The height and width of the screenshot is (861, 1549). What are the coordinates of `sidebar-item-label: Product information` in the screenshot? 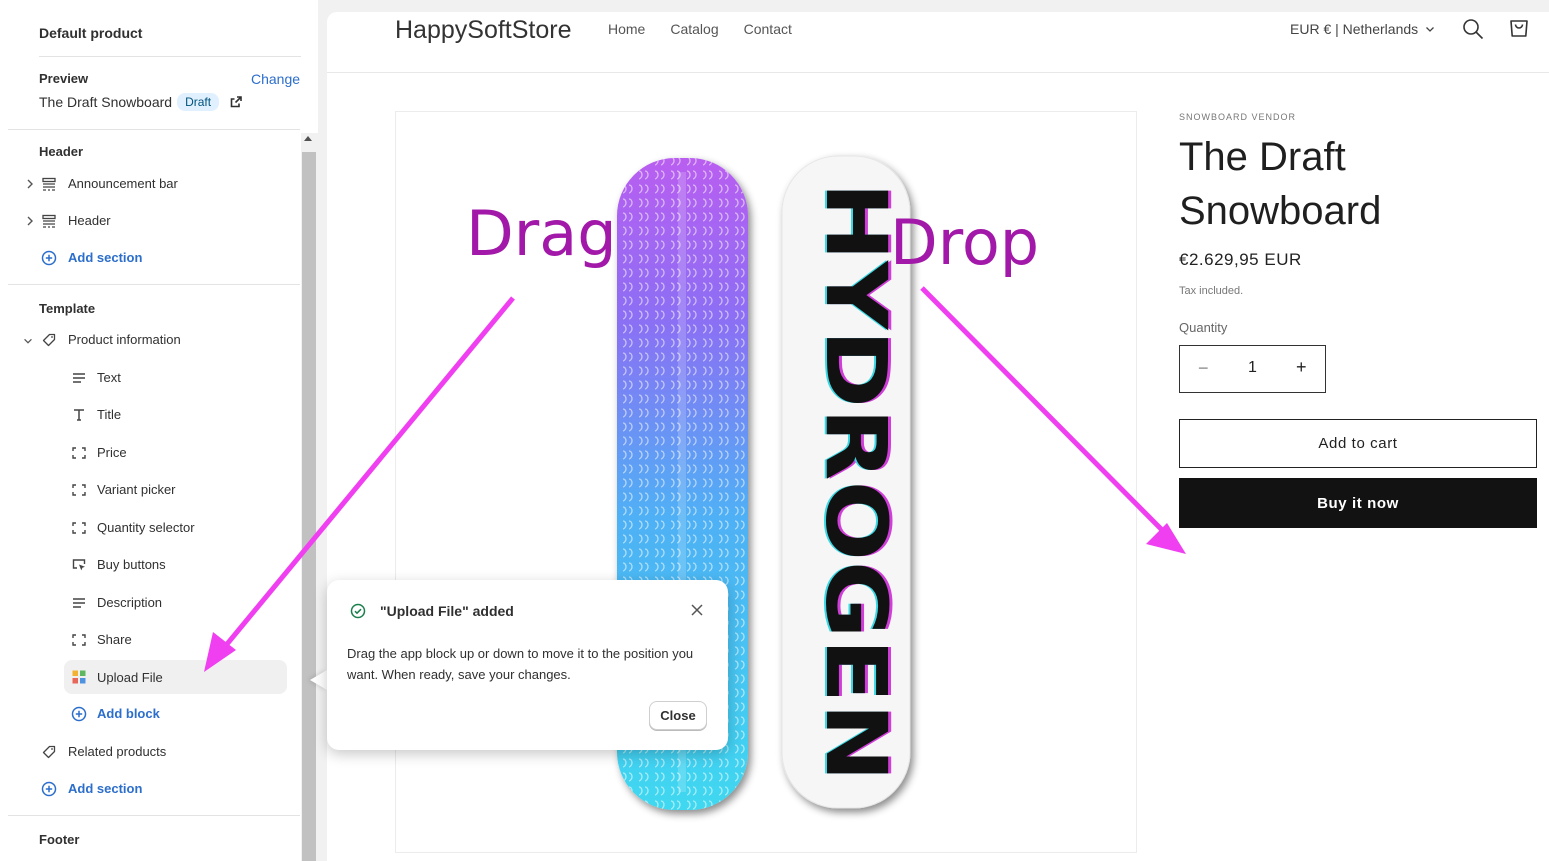 It's located at (124, 339).